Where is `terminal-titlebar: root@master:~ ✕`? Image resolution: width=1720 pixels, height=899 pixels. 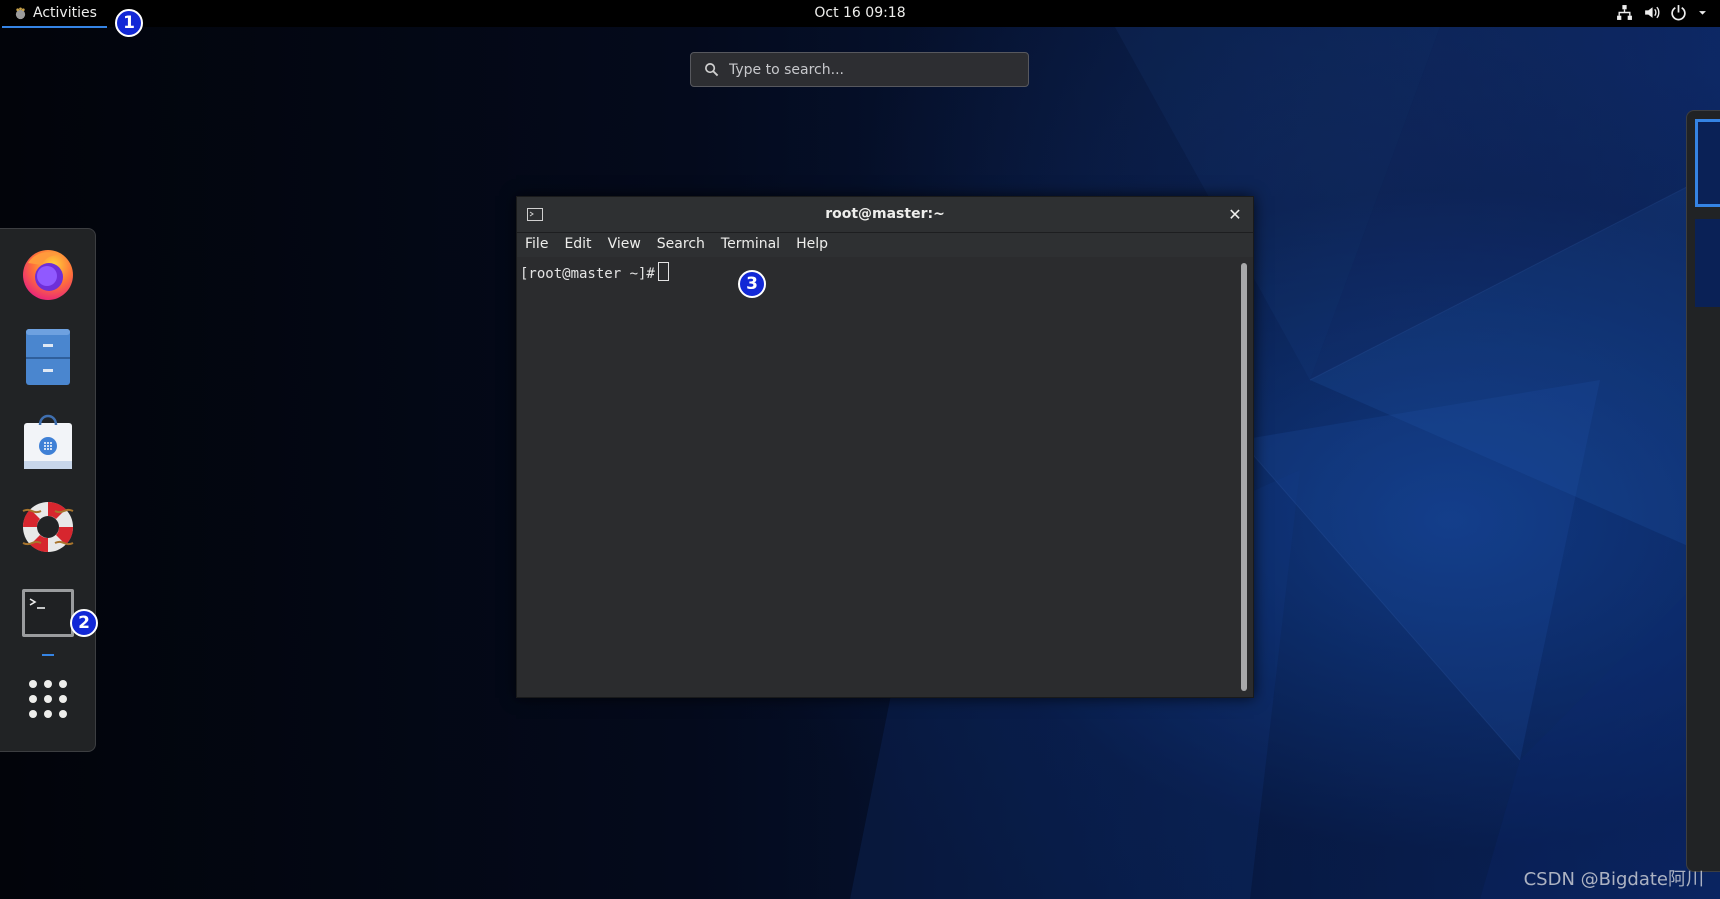 terminal-titlebar: root@master:~ ✕ is located at coordinates (885, 215).